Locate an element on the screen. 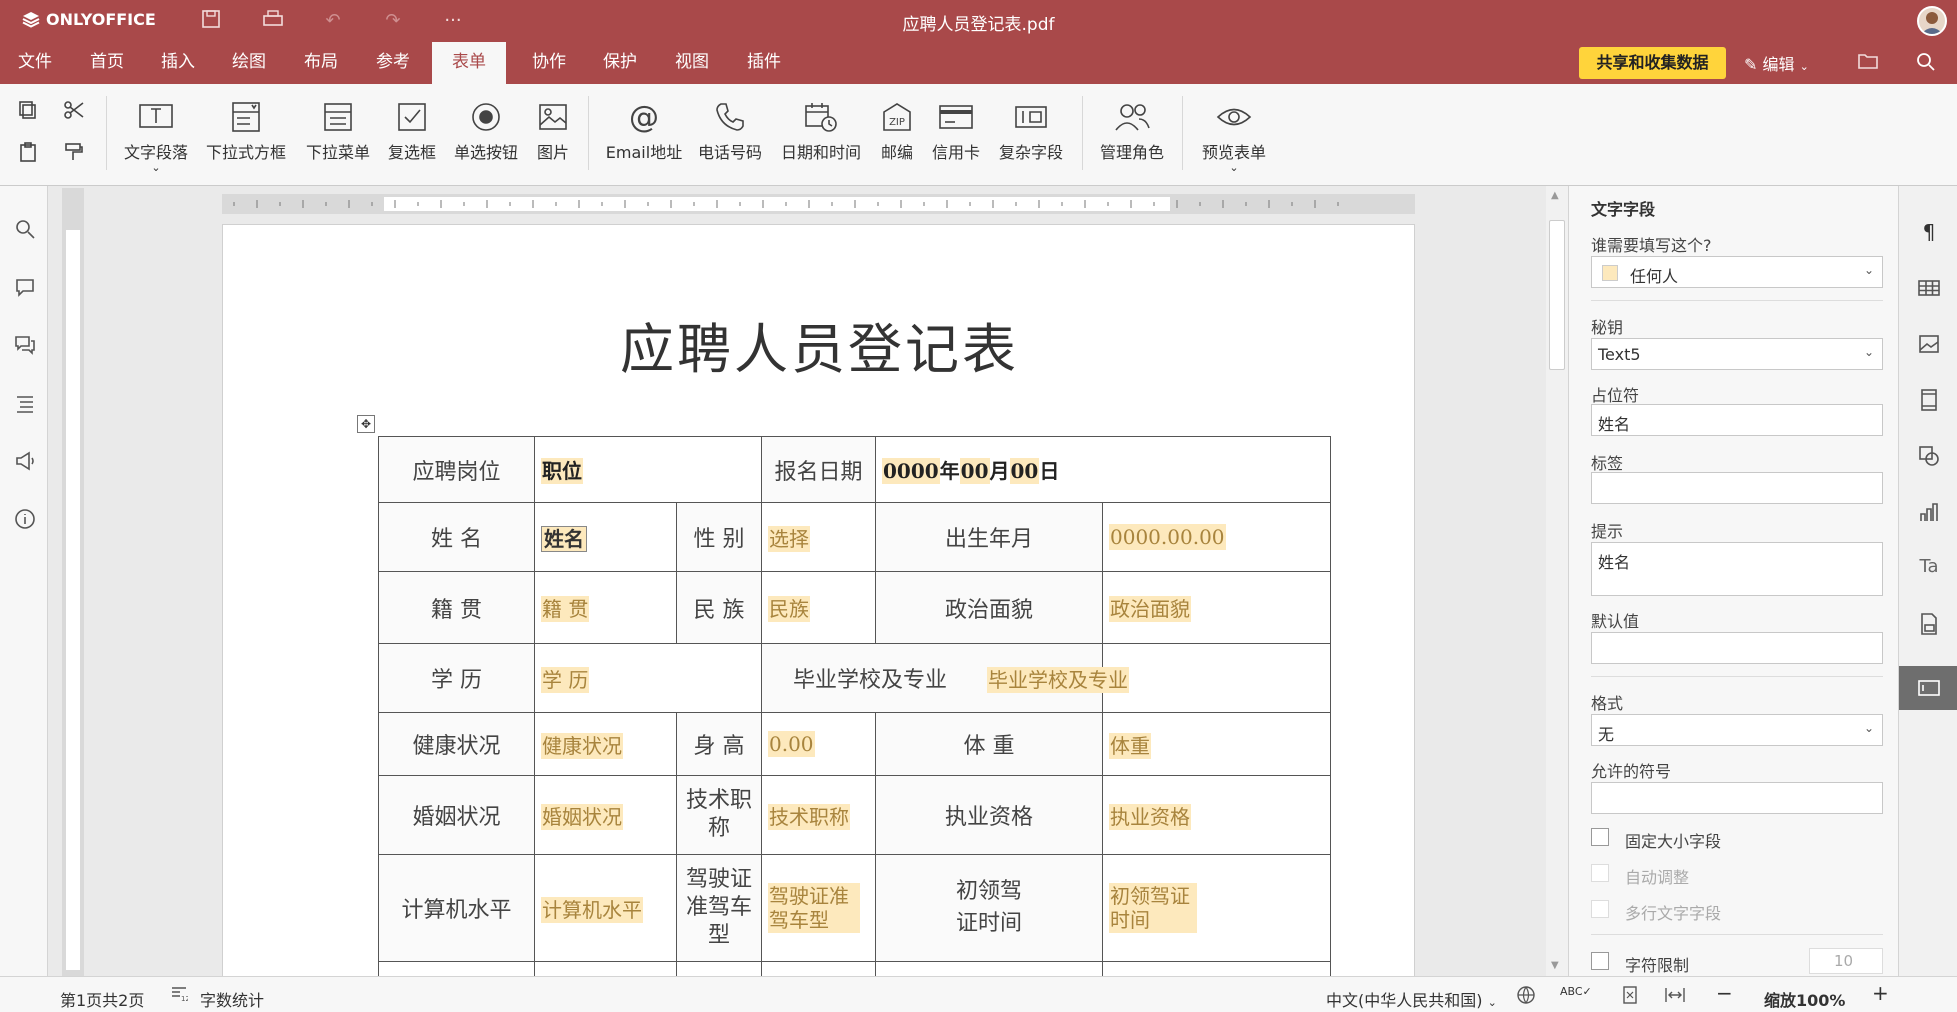 This screenshot has height=1012, width=1957. marital-field: 婚姻状况 is located at coordinates (582, 816).